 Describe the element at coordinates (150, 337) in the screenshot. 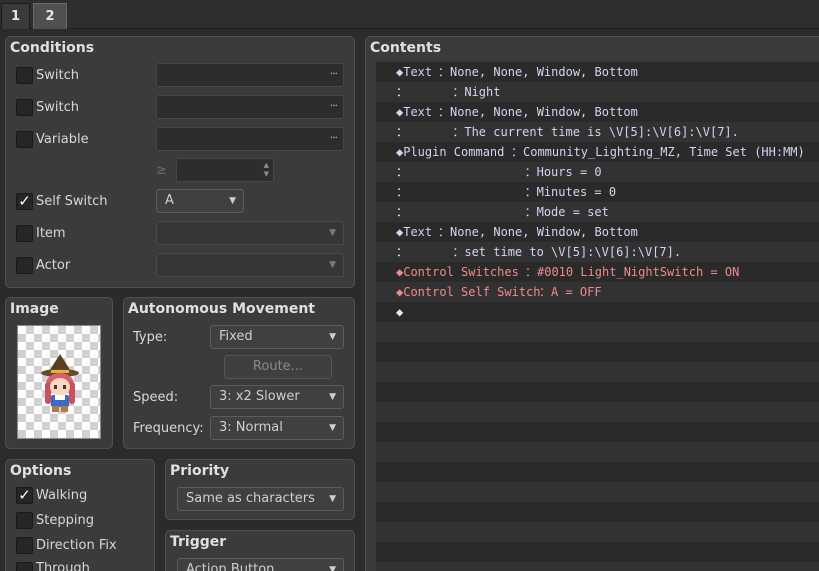

I see `type-label: Type:` at that location.